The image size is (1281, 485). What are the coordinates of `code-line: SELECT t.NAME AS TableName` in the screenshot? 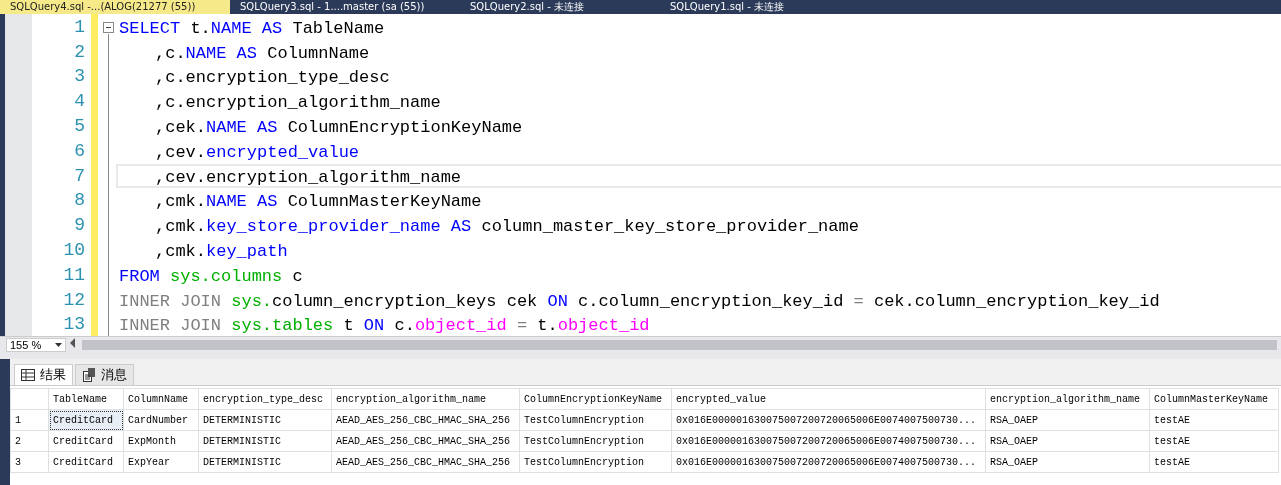 It's located at (252, 28).